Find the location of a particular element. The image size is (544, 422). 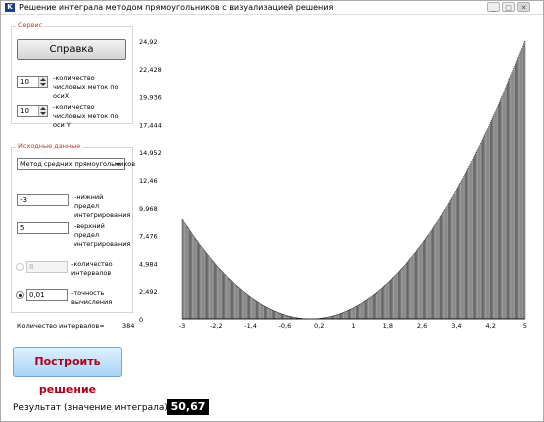

x-tick-label: 3,4 is located at coordinates (456, 326).